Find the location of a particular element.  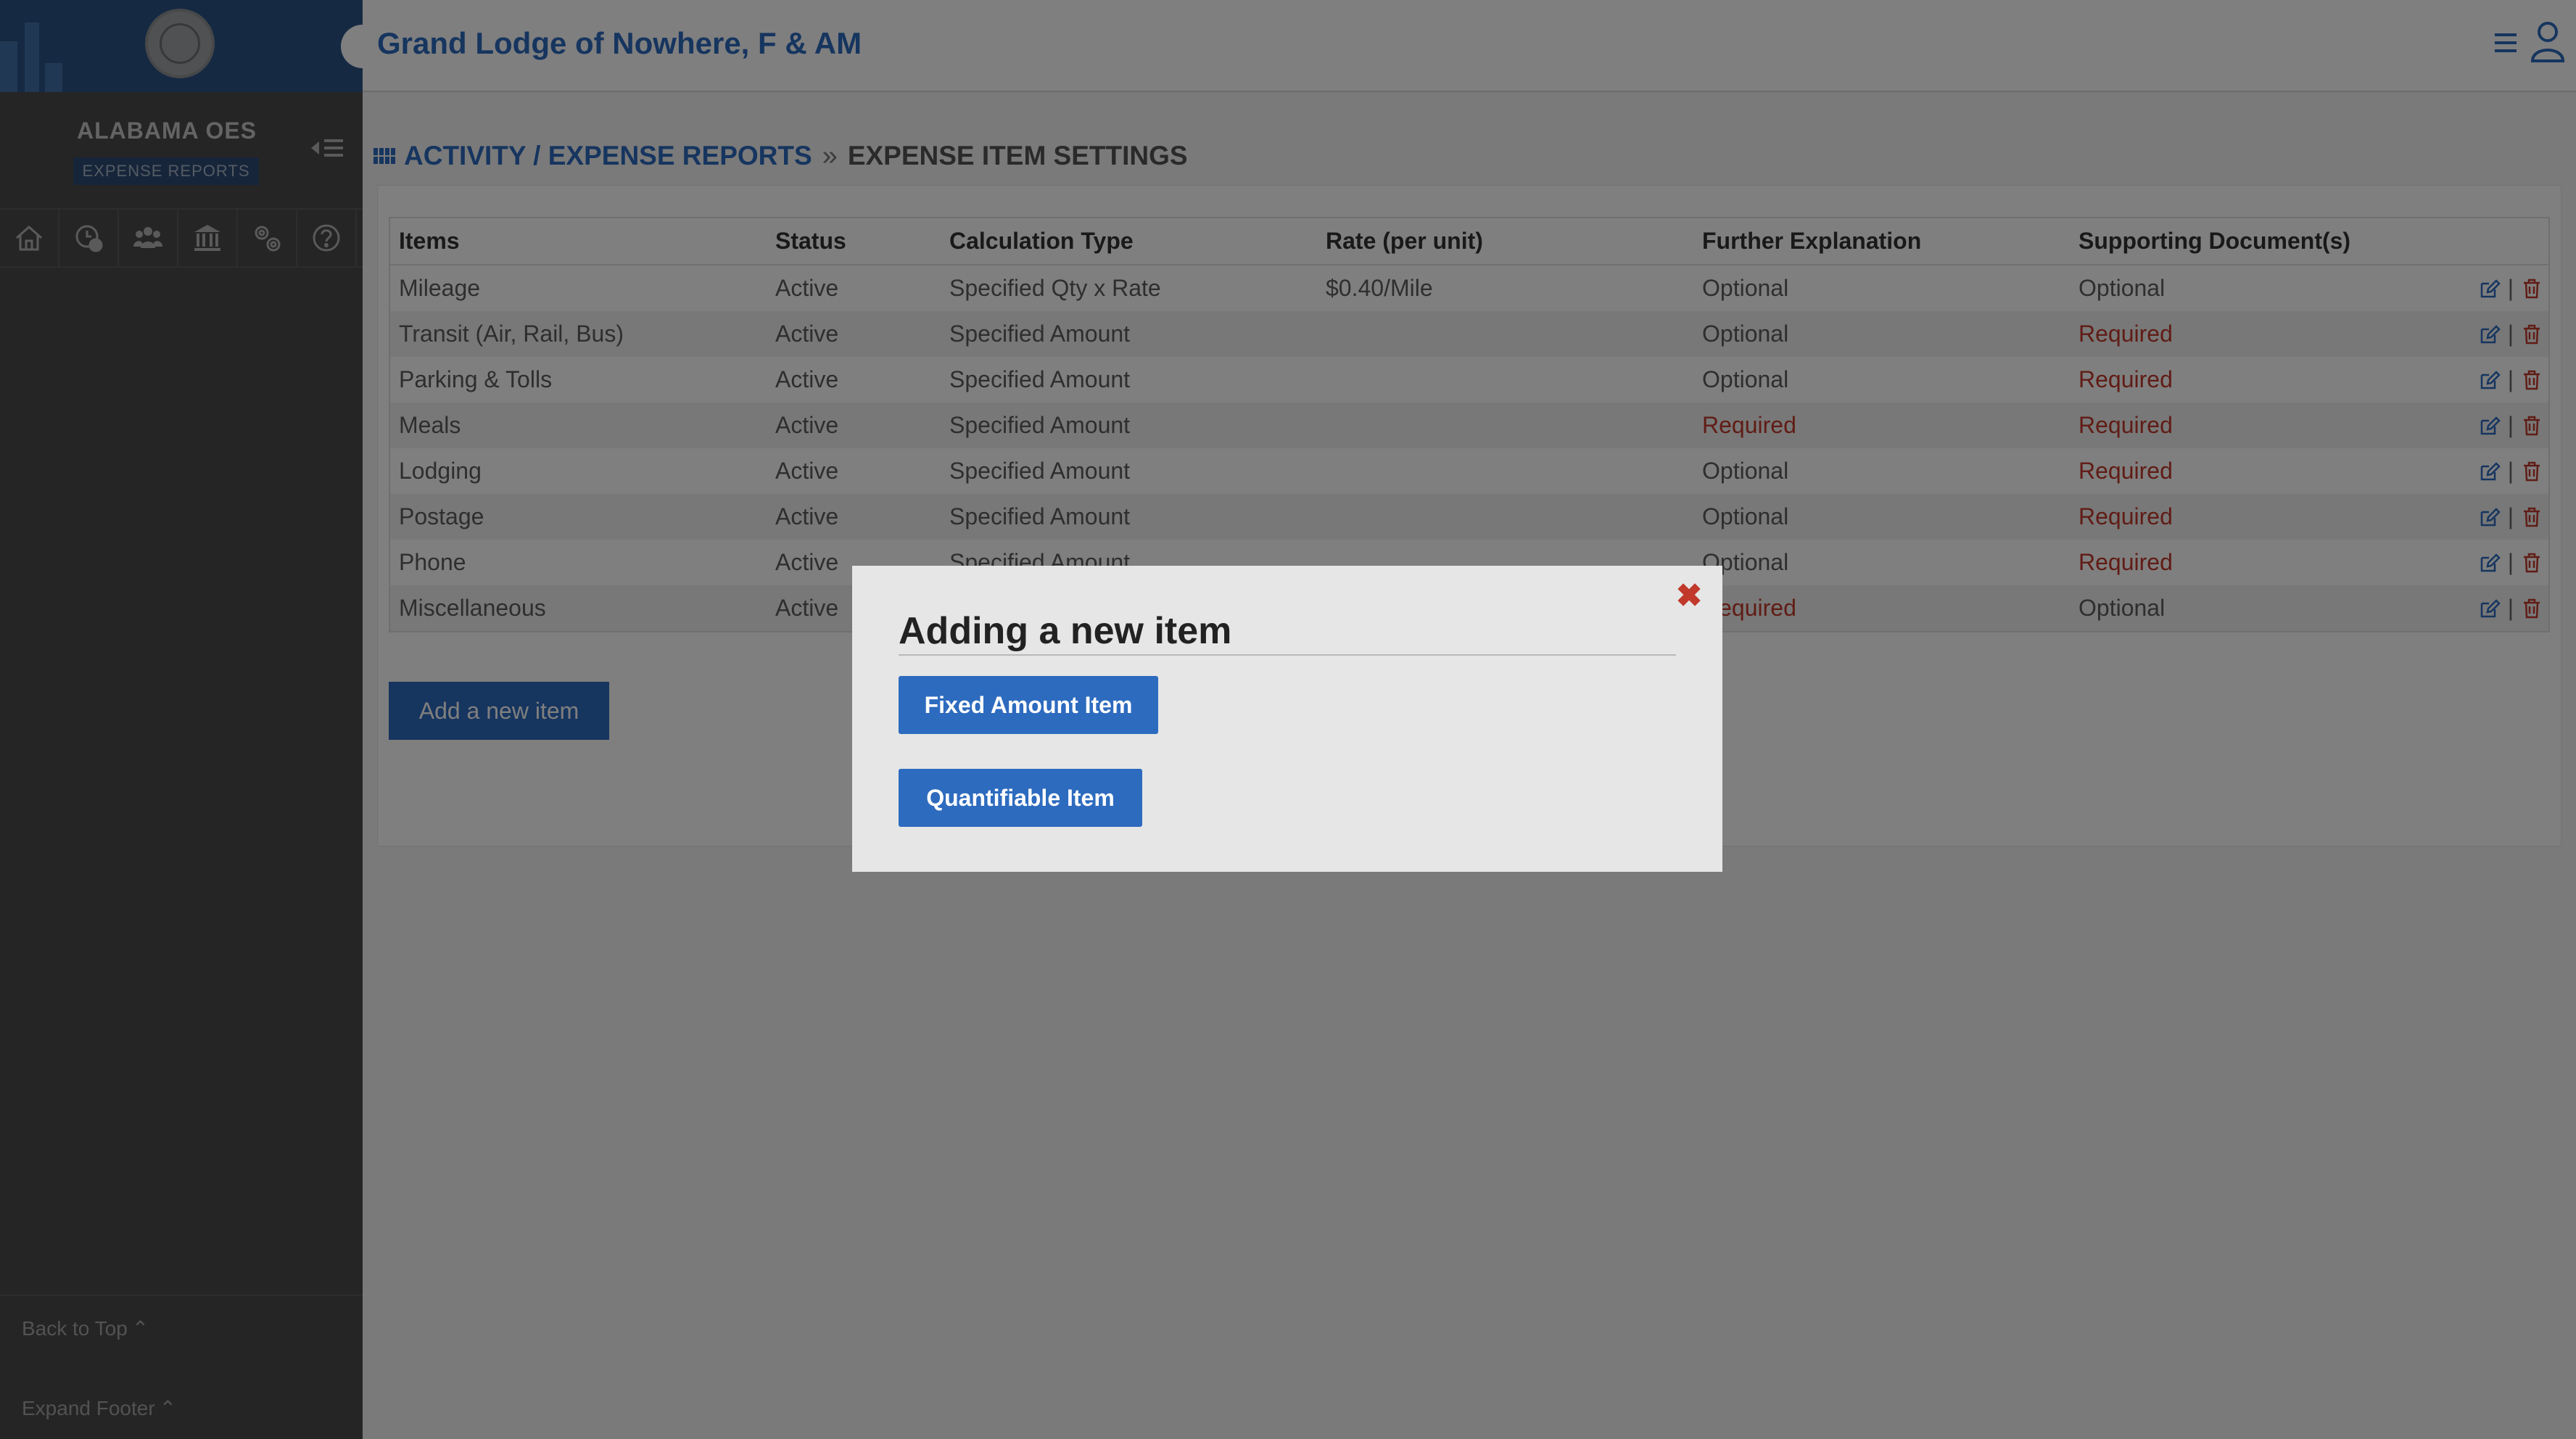

fixed-amount-item-button: Fixed Amount Item is located at coordinates (1028, 705).